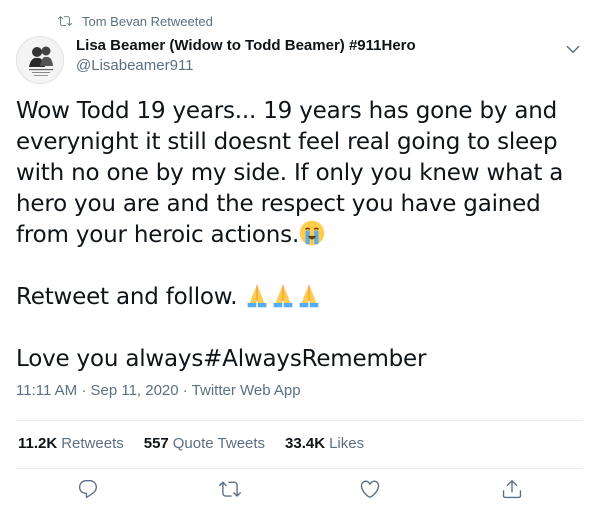 The height and width of the screenshot is (516, 598). I want to click on retweets-label: Retweets, so click(92, 443).